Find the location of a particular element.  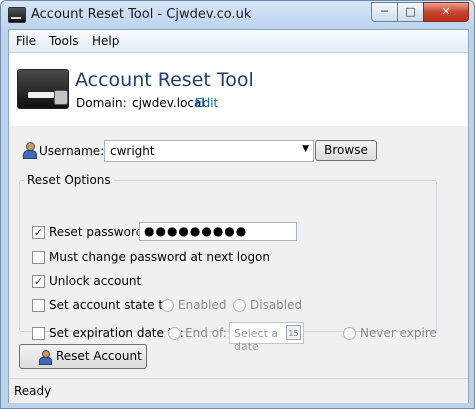

reset-account-button: Reset Account is located at coordinates (83, 356).